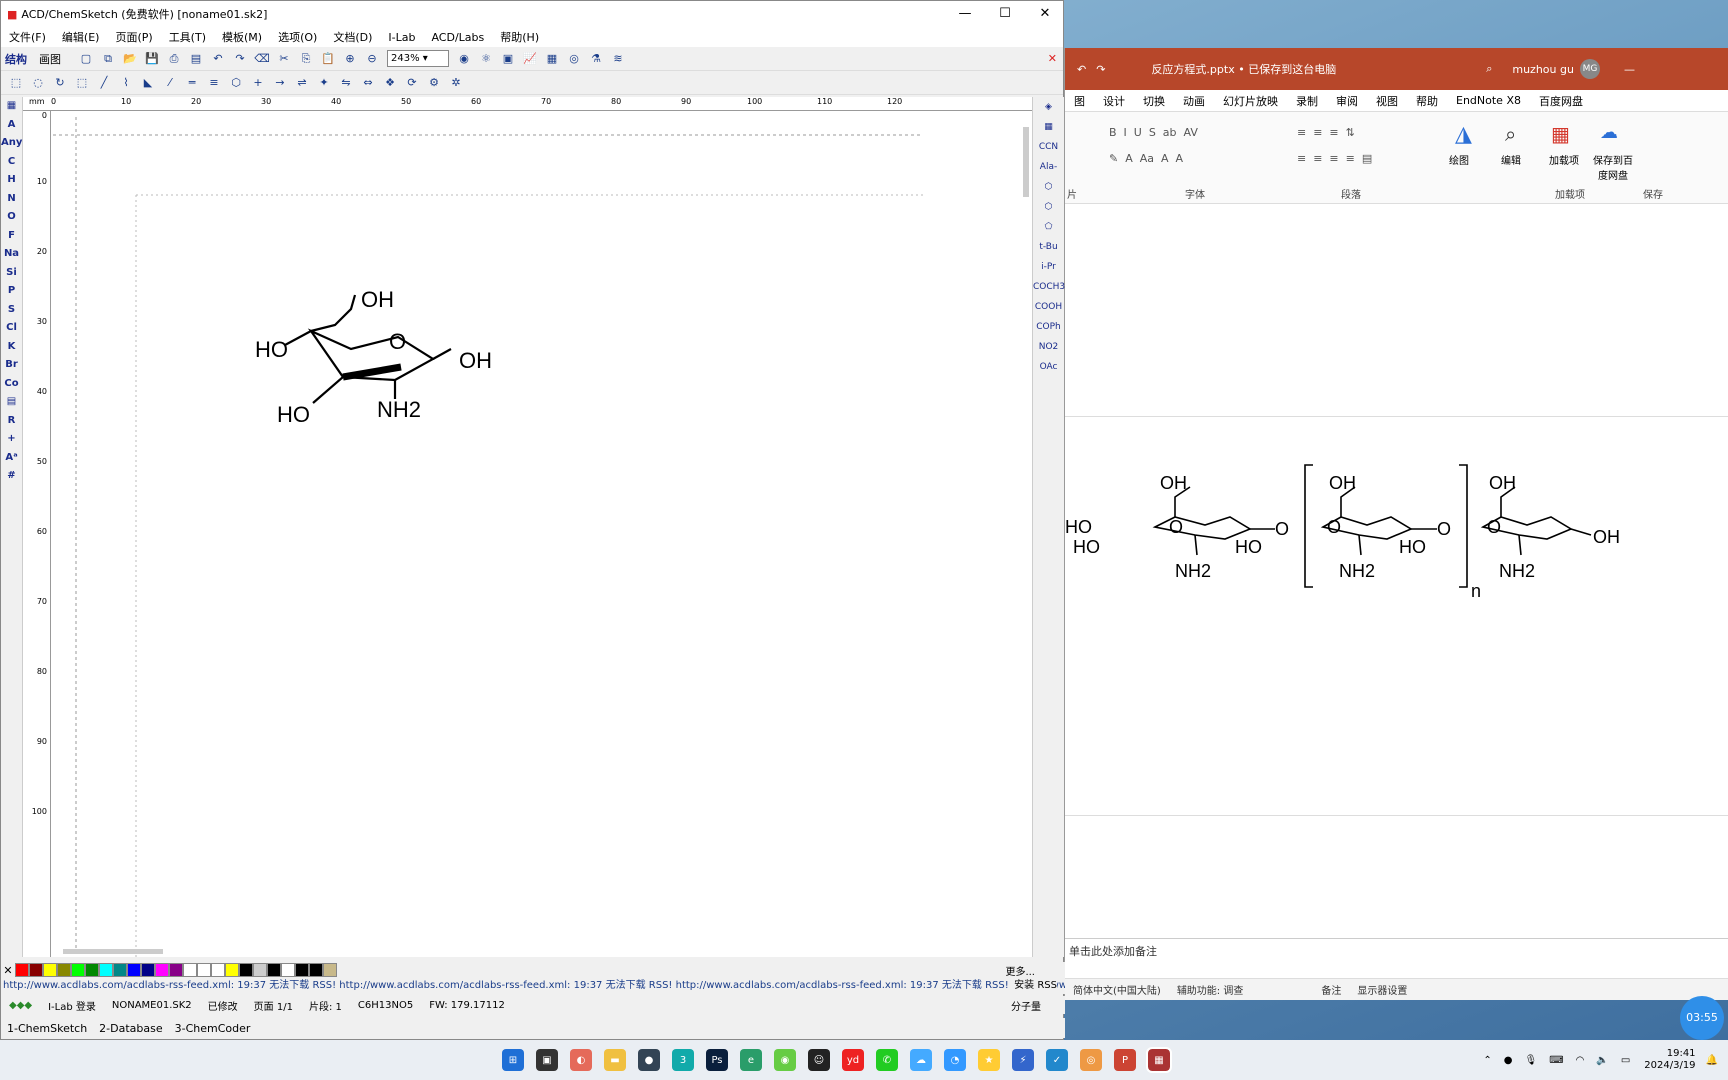  Describe the element at coordinates (38, 83) in the screenshot. I see `lasso-icon: ◌` at that location.